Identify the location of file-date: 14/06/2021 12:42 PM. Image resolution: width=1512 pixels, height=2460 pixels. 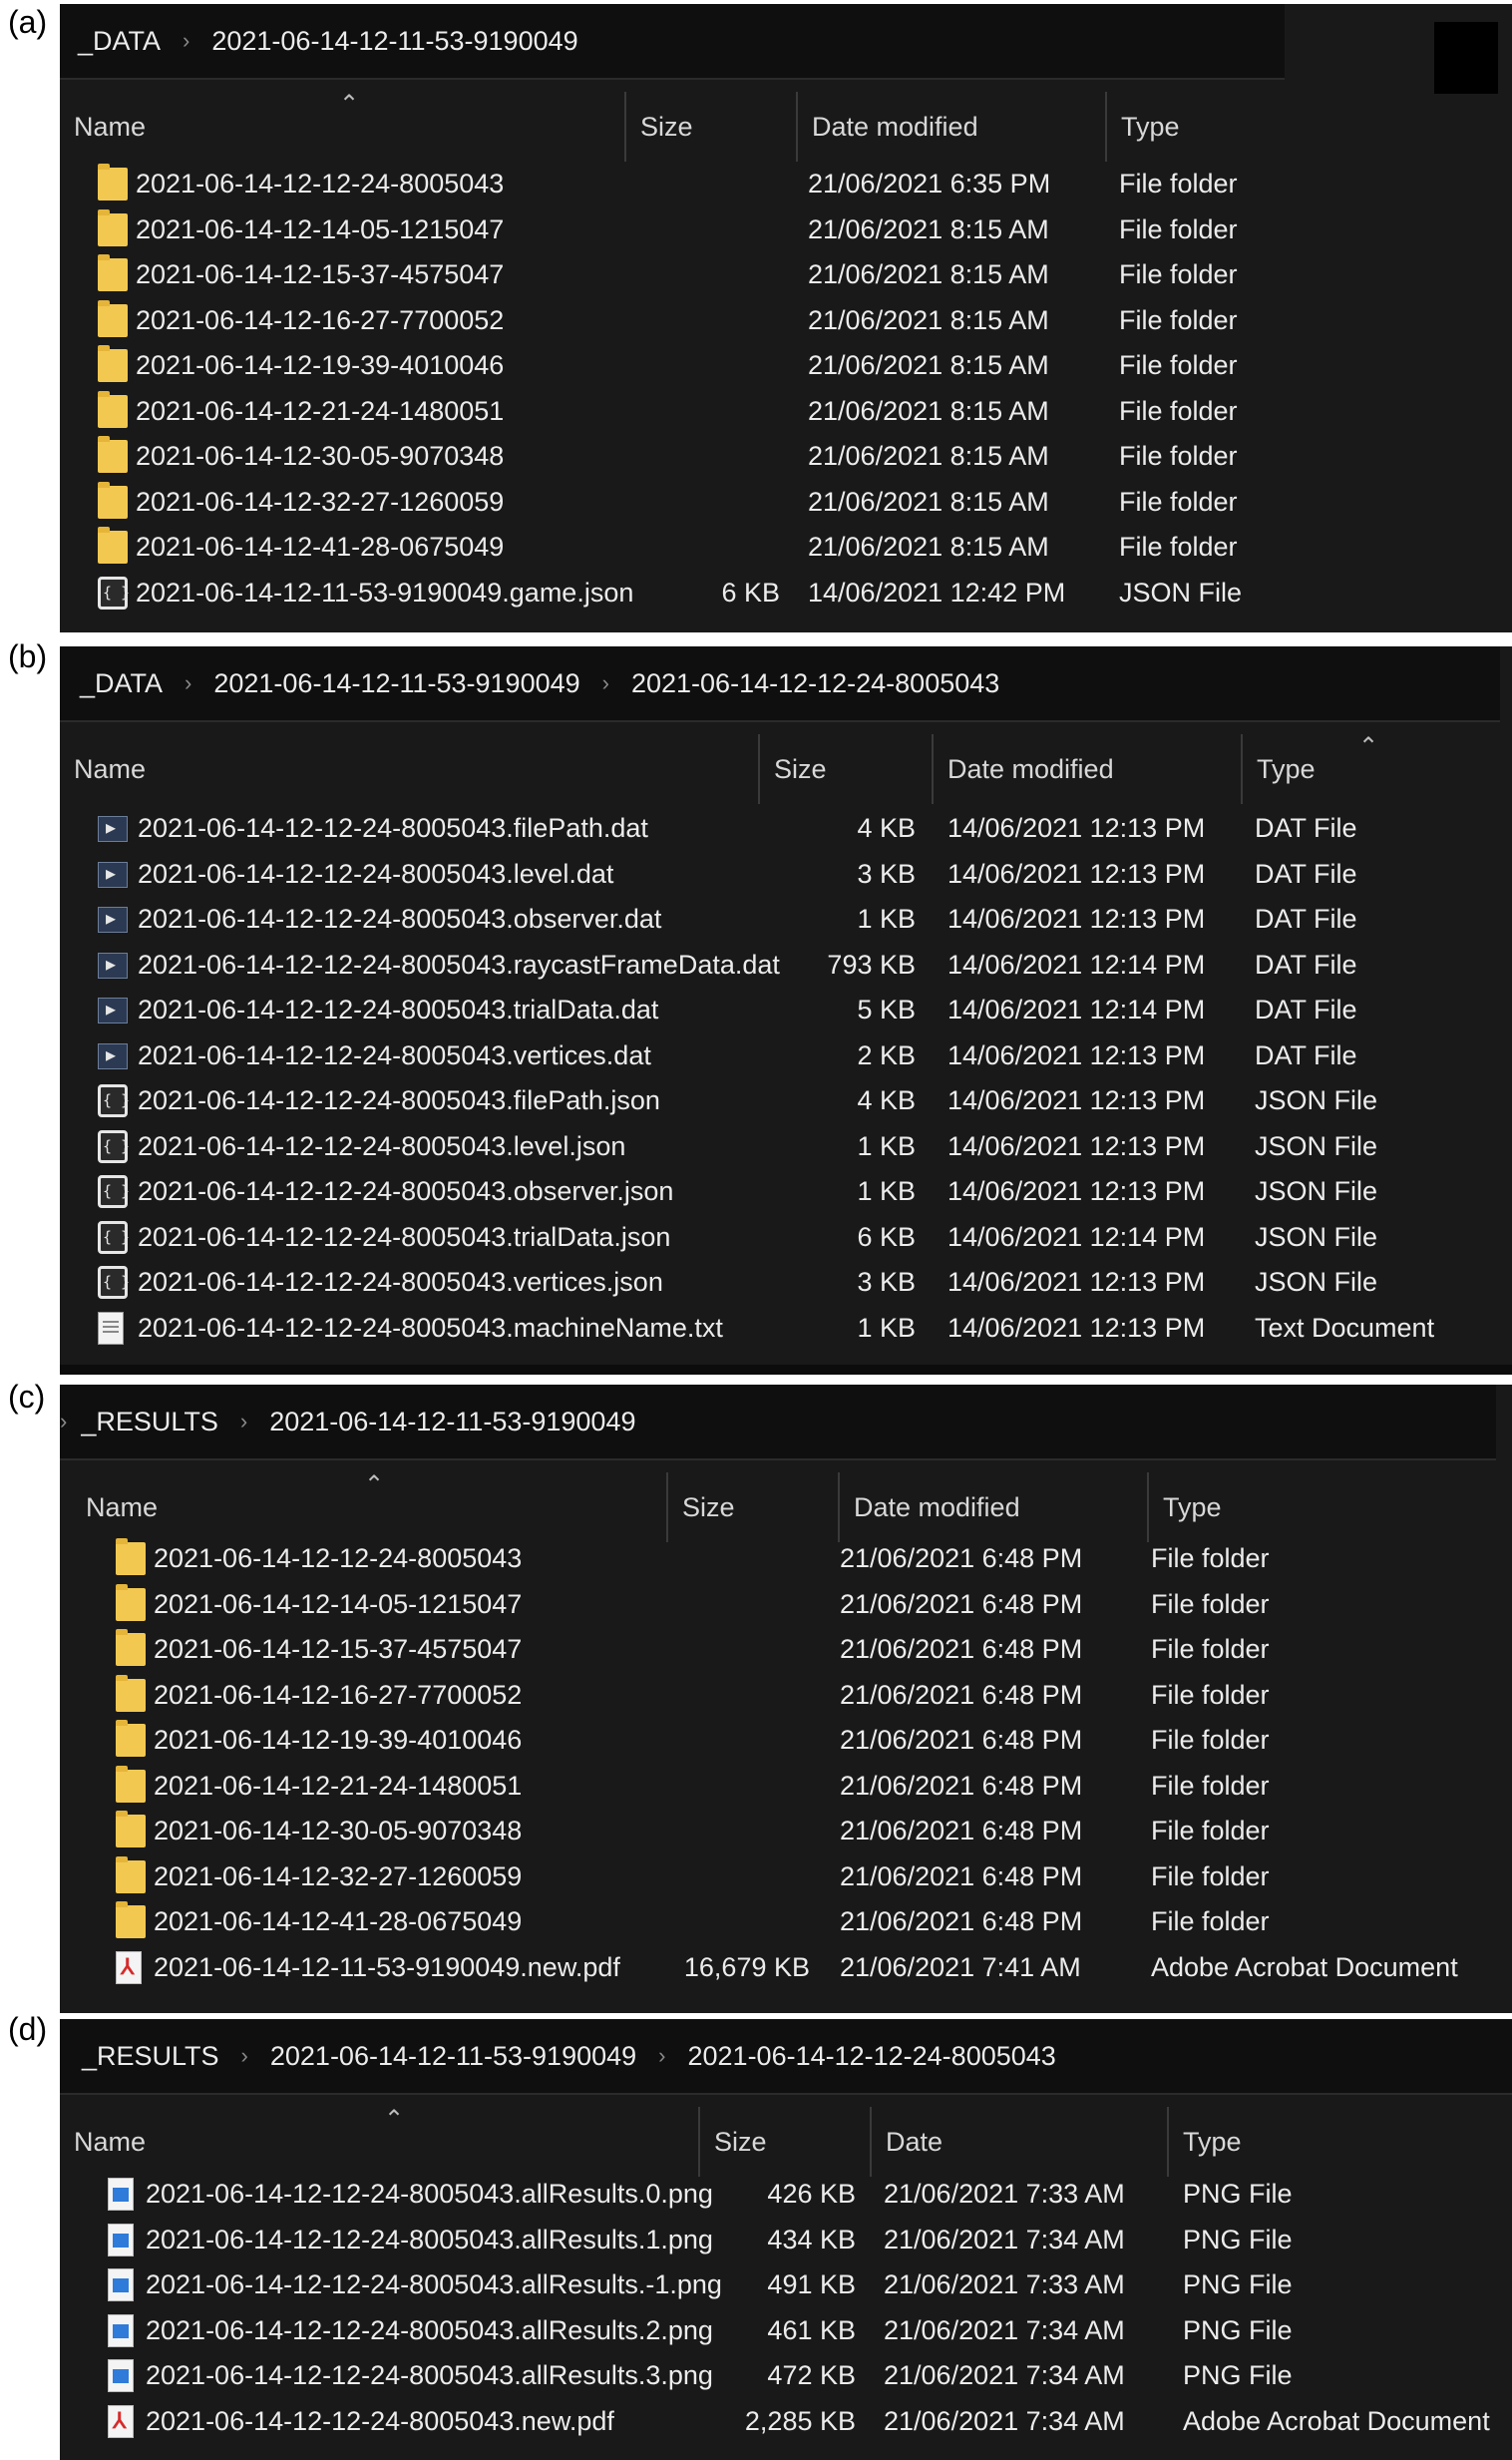
(937, 592).